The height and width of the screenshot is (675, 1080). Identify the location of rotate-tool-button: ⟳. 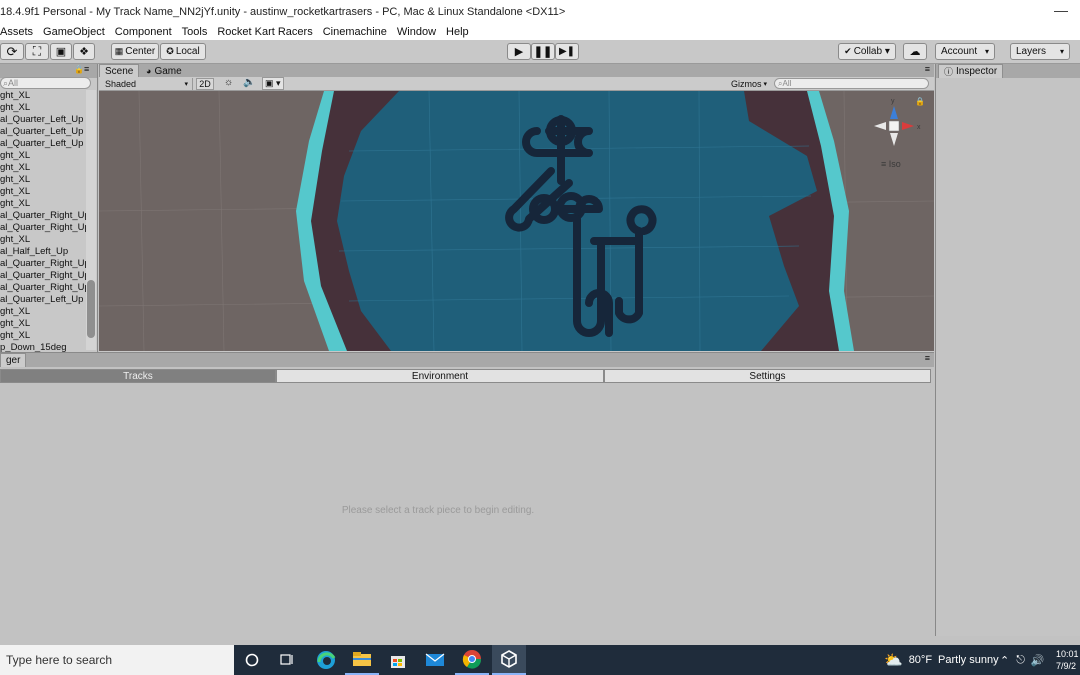
(12, 51).